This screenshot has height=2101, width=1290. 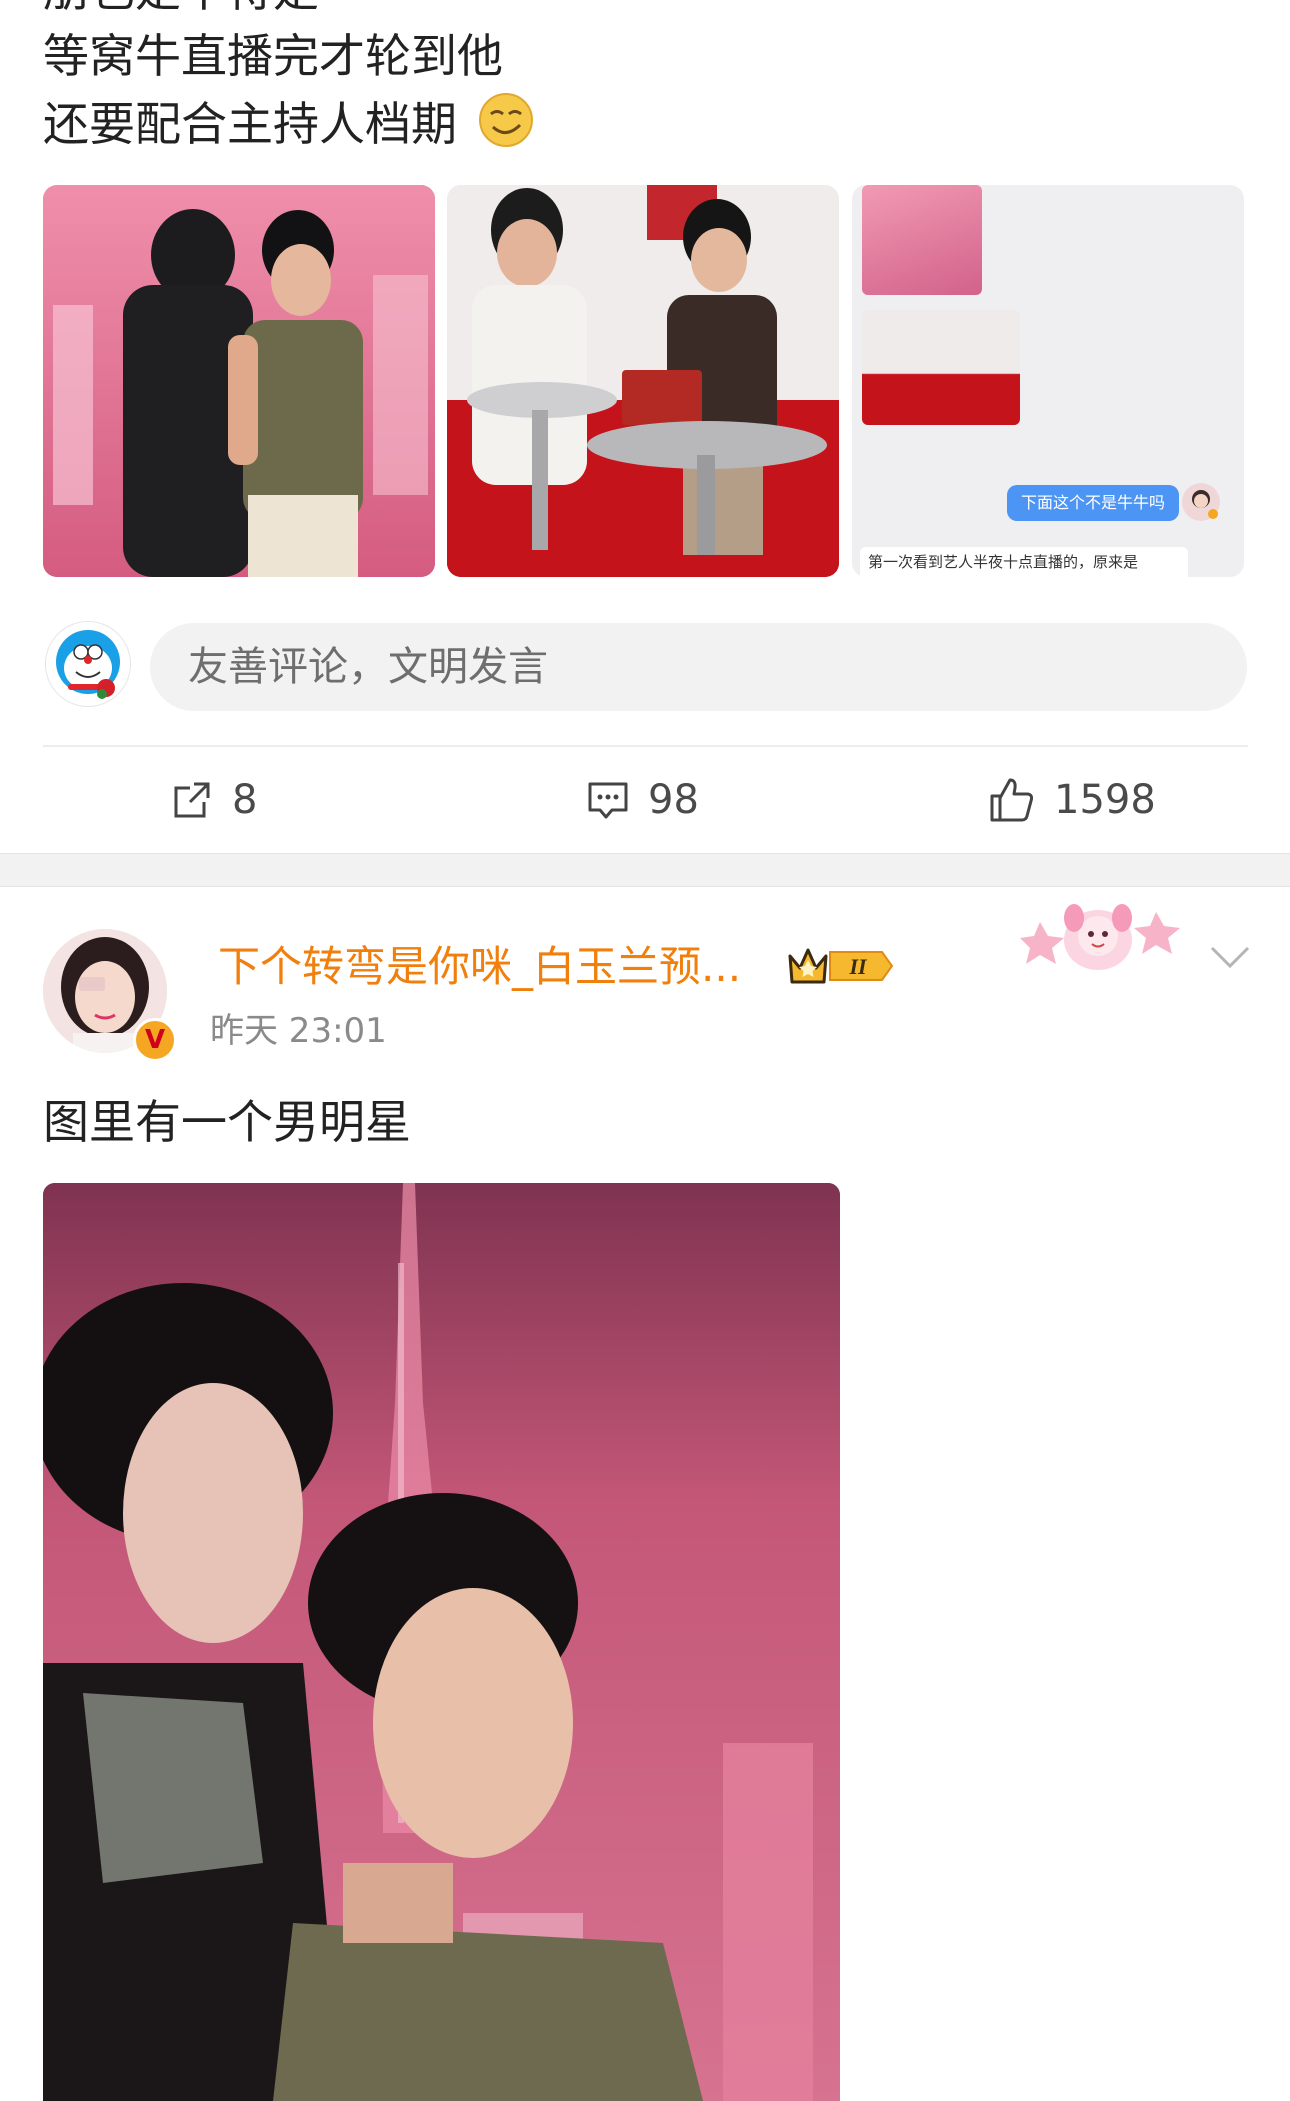 I want to click on comment-icon, so click(x=608, y=800).